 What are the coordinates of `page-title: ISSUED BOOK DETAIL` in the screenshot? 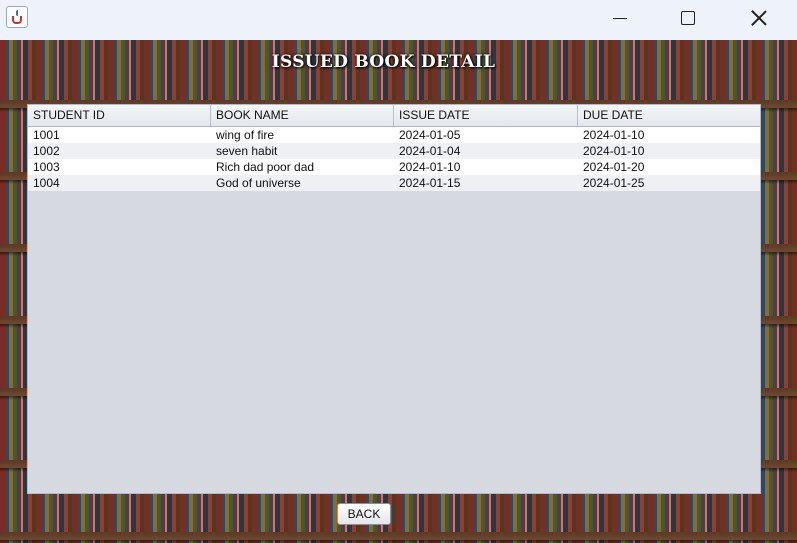 It's located at (383, 62).